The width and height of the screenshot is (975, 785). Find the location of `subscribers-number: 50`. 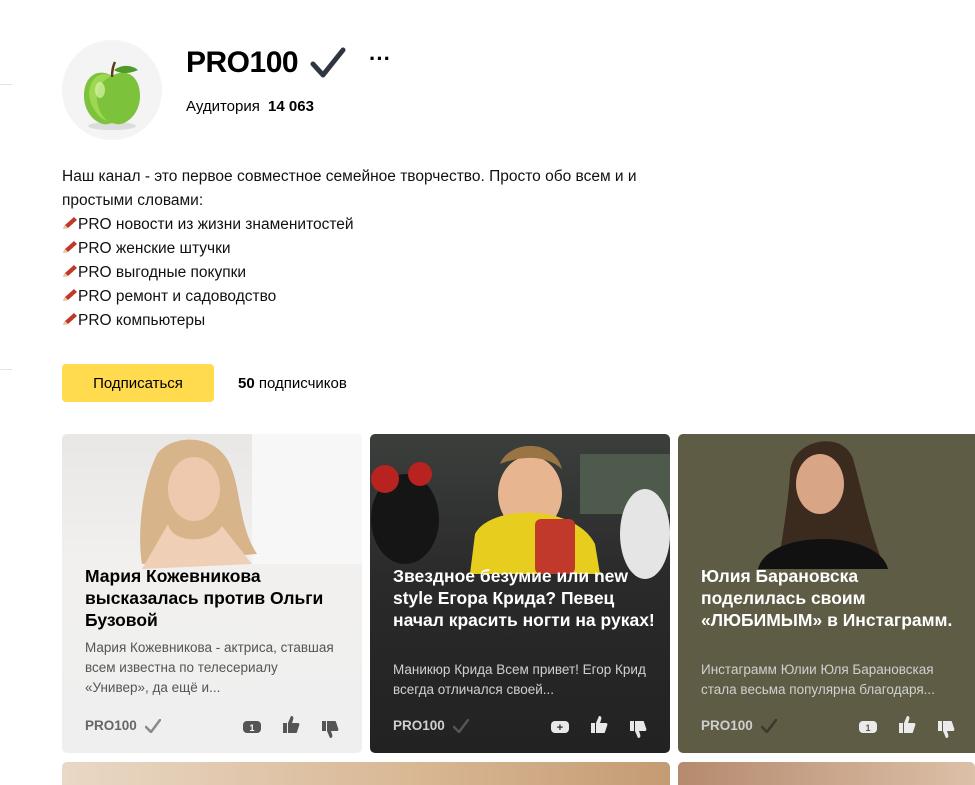

subscribers-number: 50 is located at coordinates (246, 383).